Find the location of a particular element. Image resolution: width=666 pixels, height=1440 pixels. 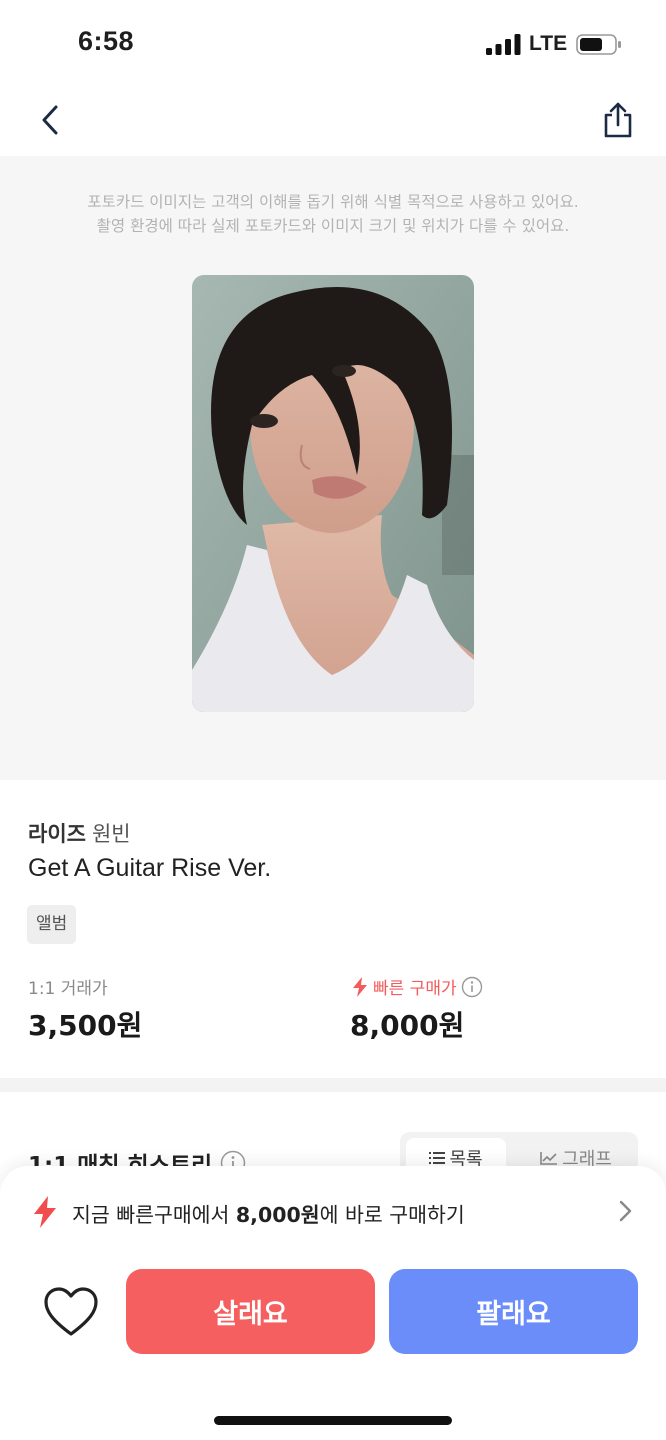

quick-buy-suffix: 에 바로 구매하기 is located at coordinates (392, 1215).